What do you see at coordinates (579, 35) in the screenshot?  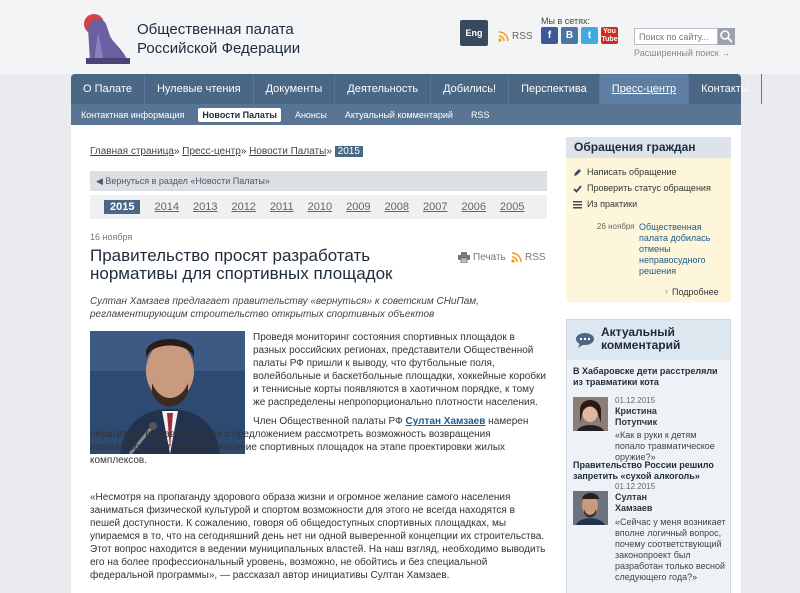 I see `social-links: f B t You Tube` at bounding box center [579, 35].